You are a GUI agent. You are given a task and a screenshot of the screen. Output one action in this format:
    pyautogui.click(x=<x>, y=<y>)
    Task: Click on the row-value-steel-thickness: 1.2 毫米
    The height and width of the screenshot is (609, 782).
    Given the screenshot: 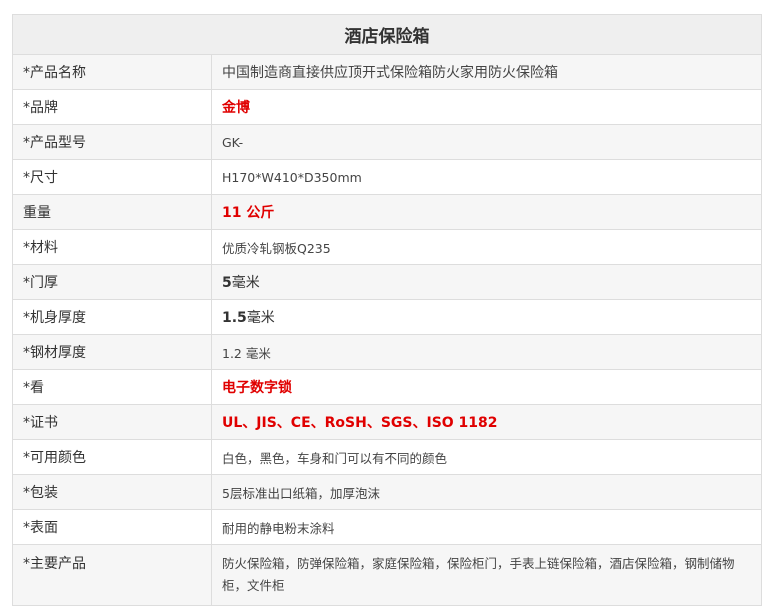 What is the action you would take?
    pyautogui.click(x=486, y=352)
    